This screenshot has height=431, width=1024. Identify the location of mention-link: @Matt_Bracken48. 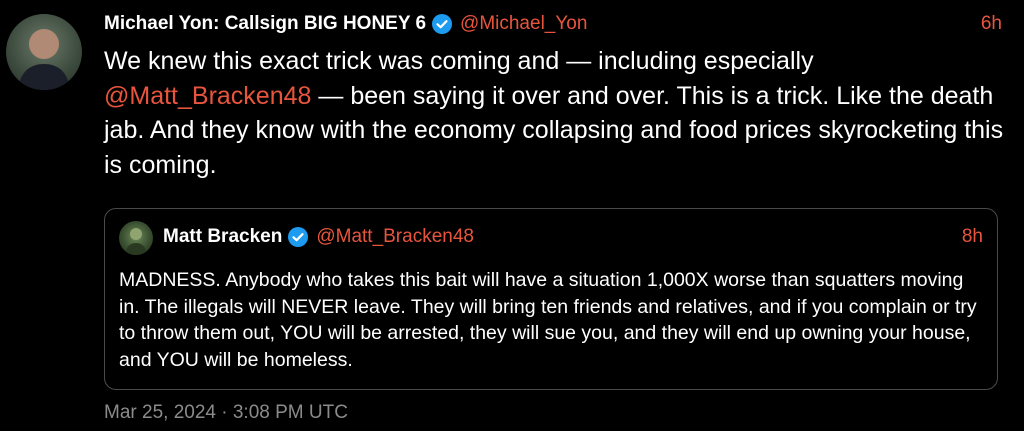
(207, 96).